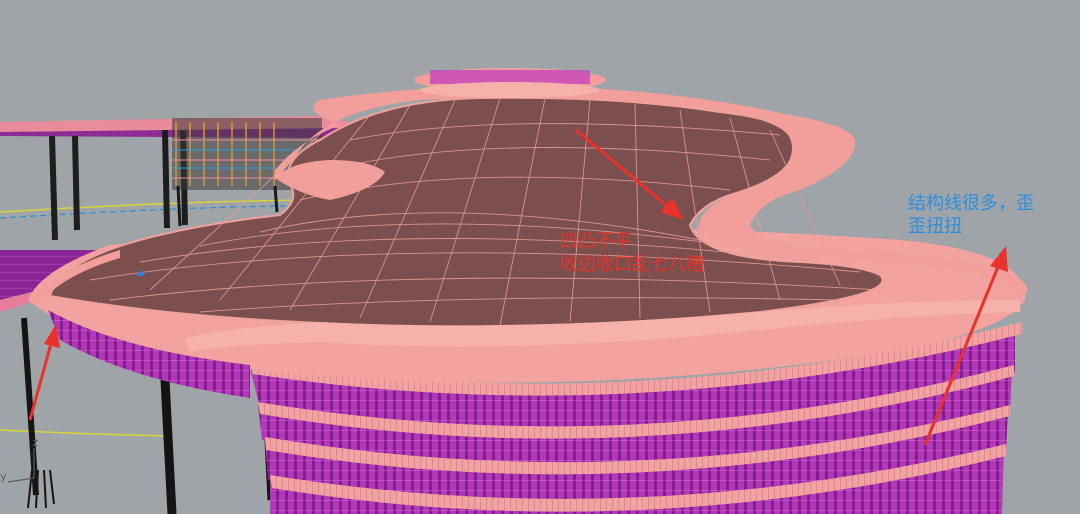 This screenshot has height=514, width=1080. What do you see at coordinates (35, 442) in the screenshot?
I see `axis-z-label: z` at bounding box center [35, 442].